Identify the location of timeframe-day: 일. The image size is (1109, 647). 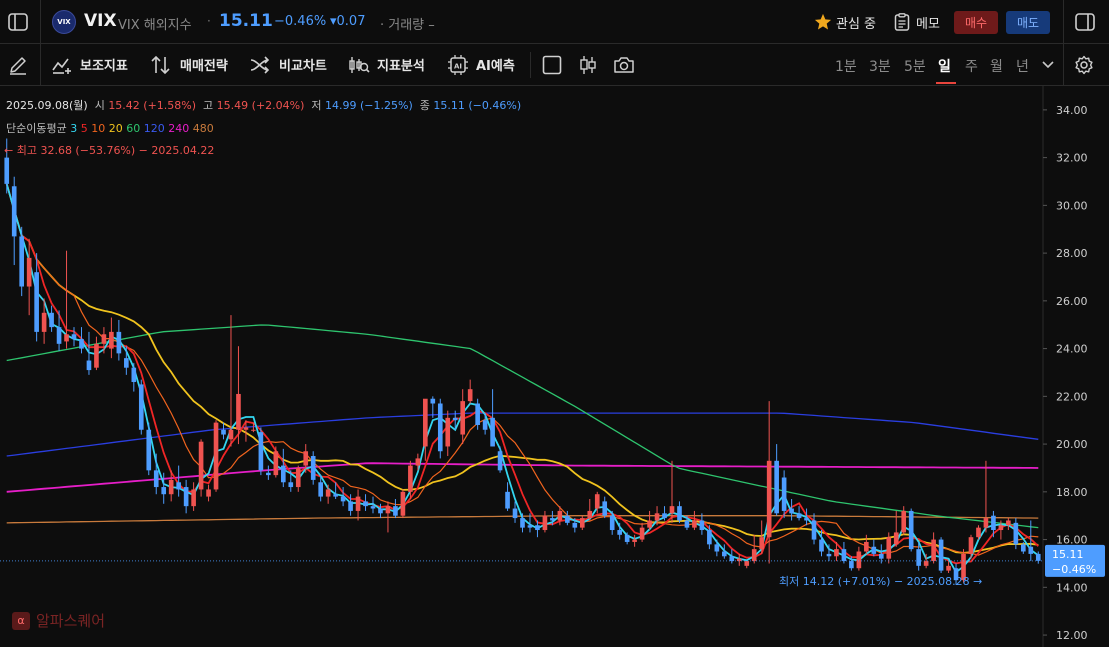
(944, 66).